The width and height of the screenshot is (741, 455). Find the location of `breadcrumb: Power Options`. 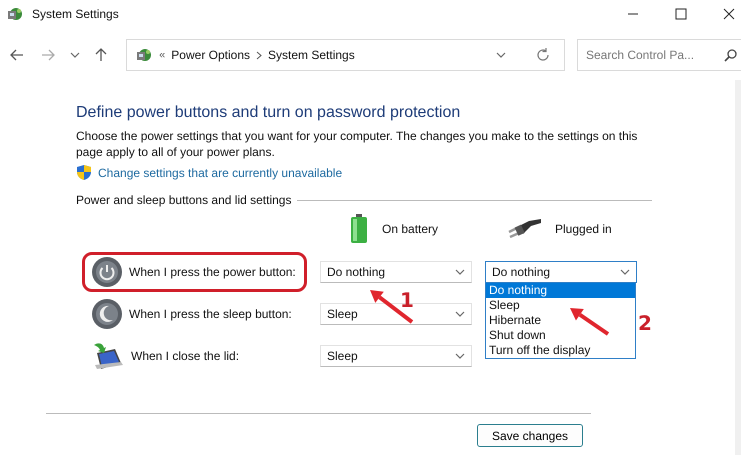

breadcrumb: Power Options is located at coordinates (210, 55).